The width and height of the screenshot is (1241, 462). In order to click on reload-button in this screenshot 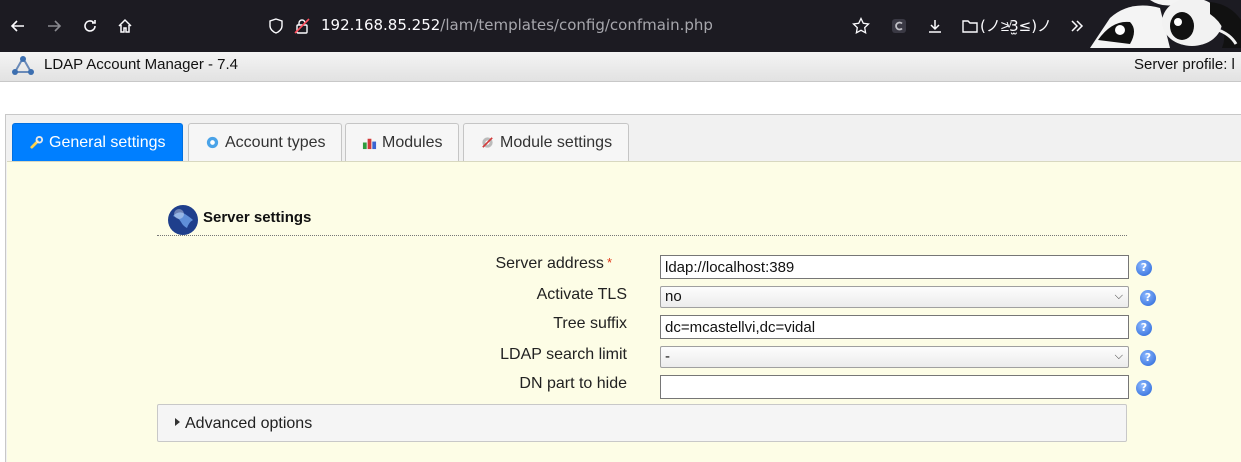, I will do `click(90, 26)`.